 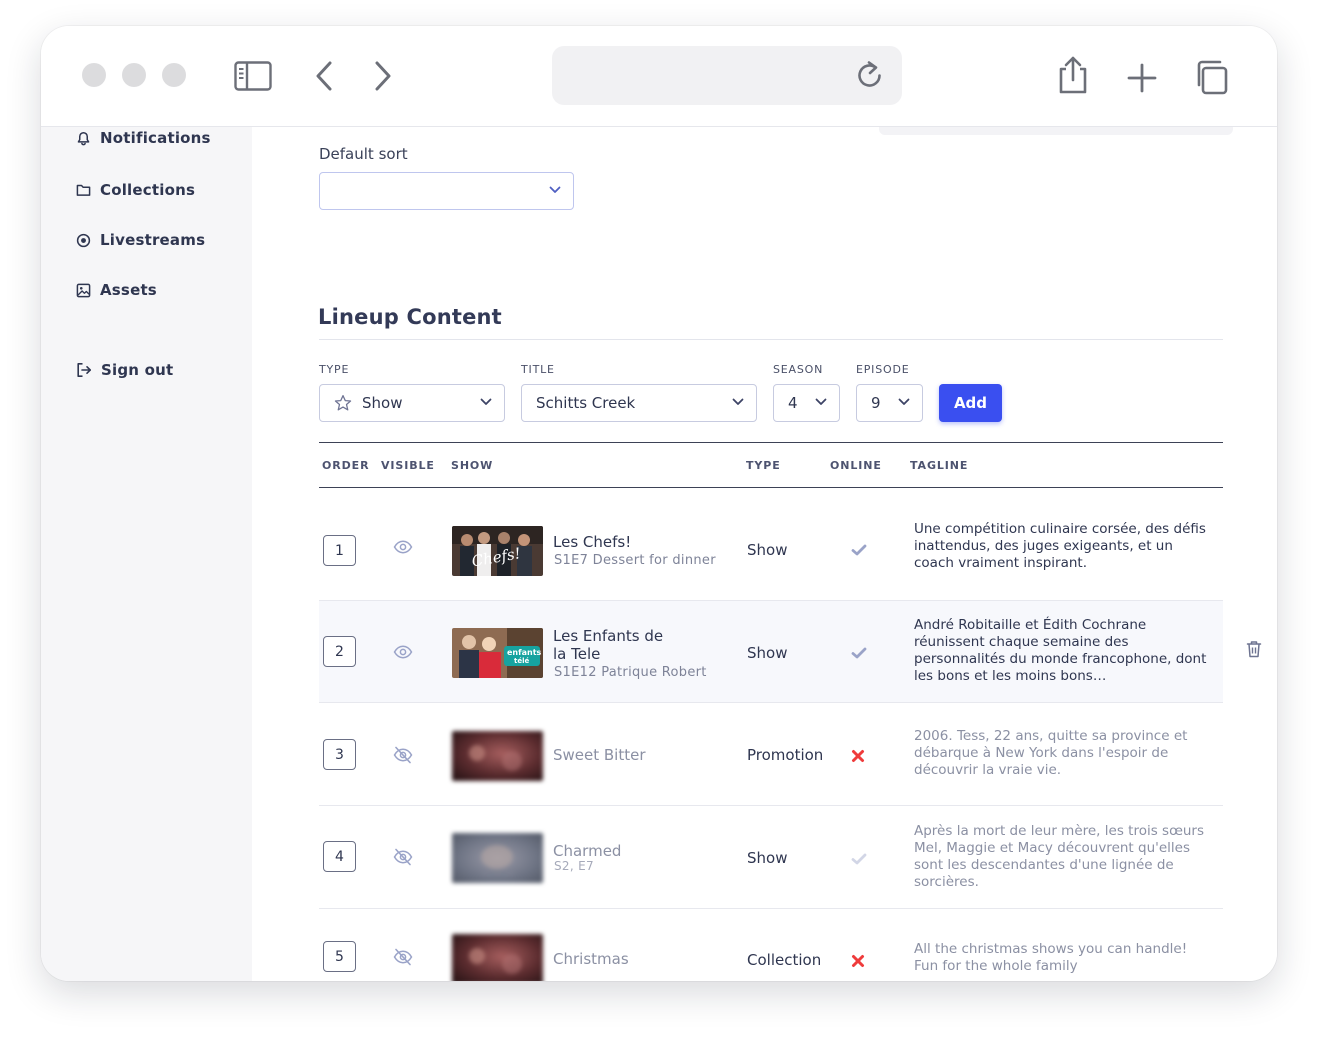 I want to click on sidebar-item-assets: Assets, so click(x=116, y=290).